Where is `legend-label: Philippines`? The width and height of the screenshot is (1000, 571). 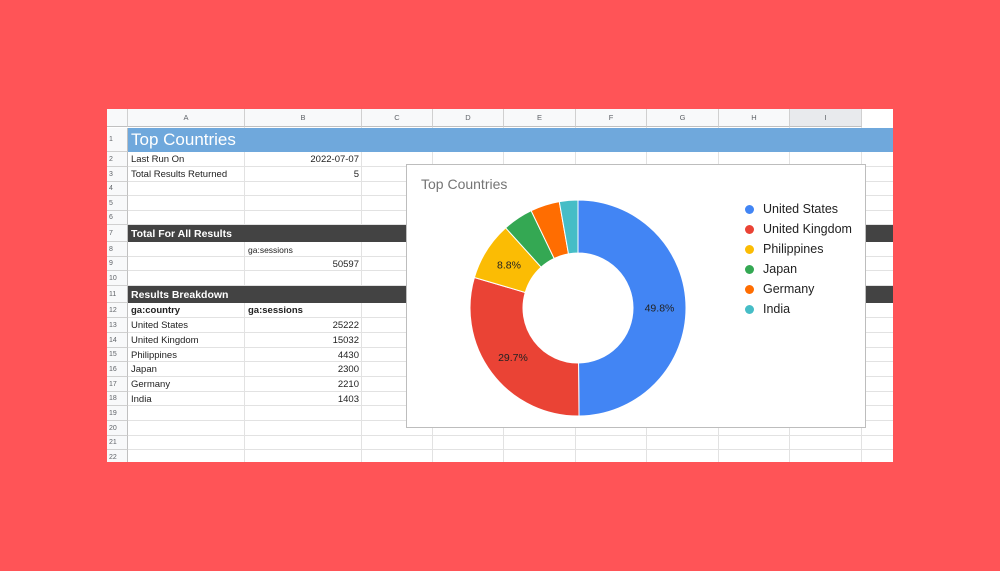
legend-label: Philippines is located at coordinates (793, 249).